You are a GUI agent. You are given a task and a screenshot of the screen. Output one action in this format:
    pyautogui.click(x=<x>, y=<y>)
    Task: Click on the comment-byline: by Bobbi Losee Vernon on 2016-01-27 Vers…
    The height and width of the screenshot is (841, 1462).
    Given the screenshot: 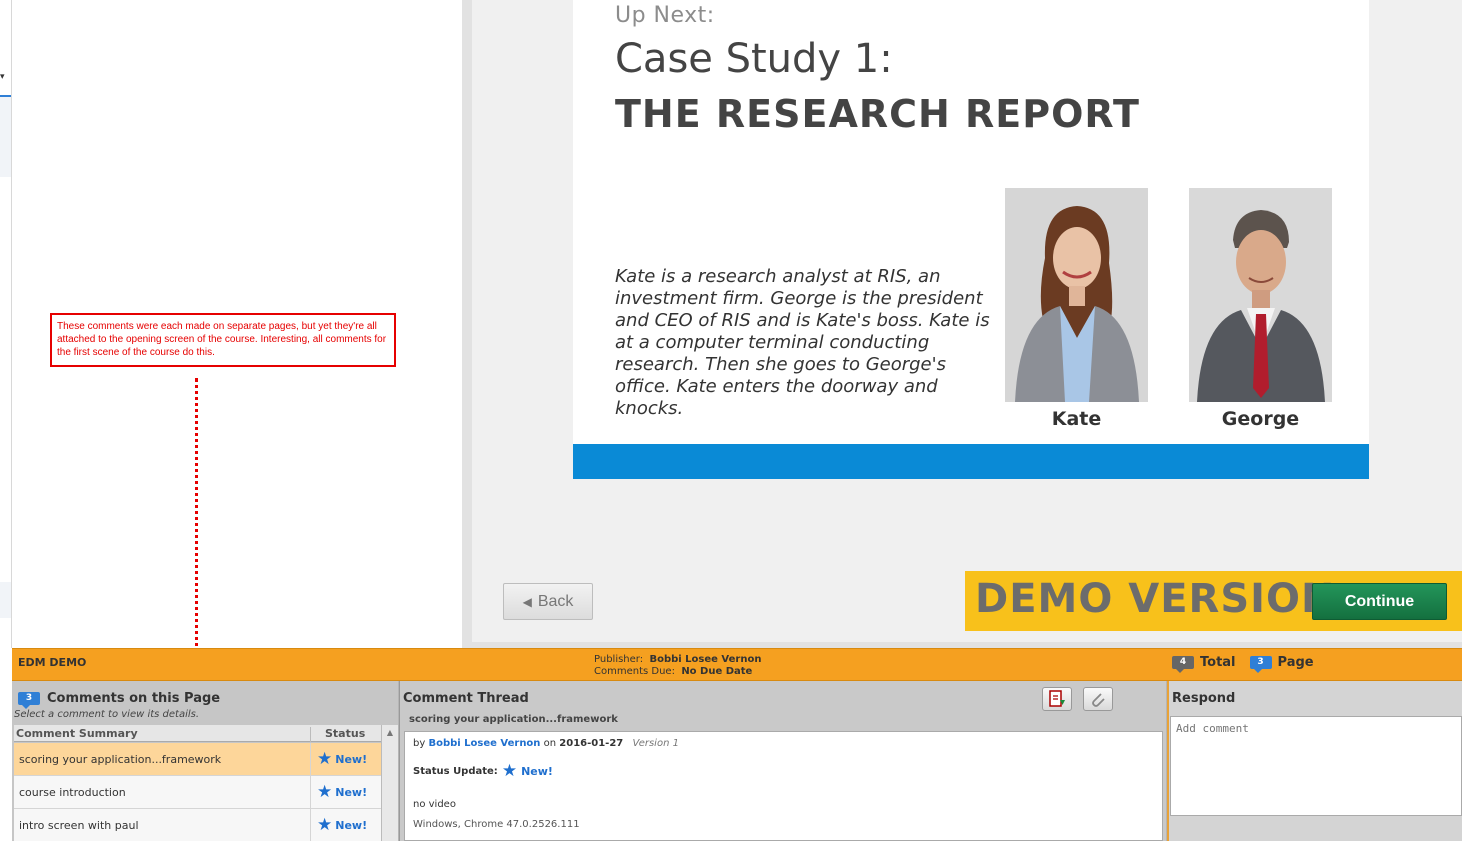 What is the action you would take?
    pyautogui.click(x=546, y=743)
    